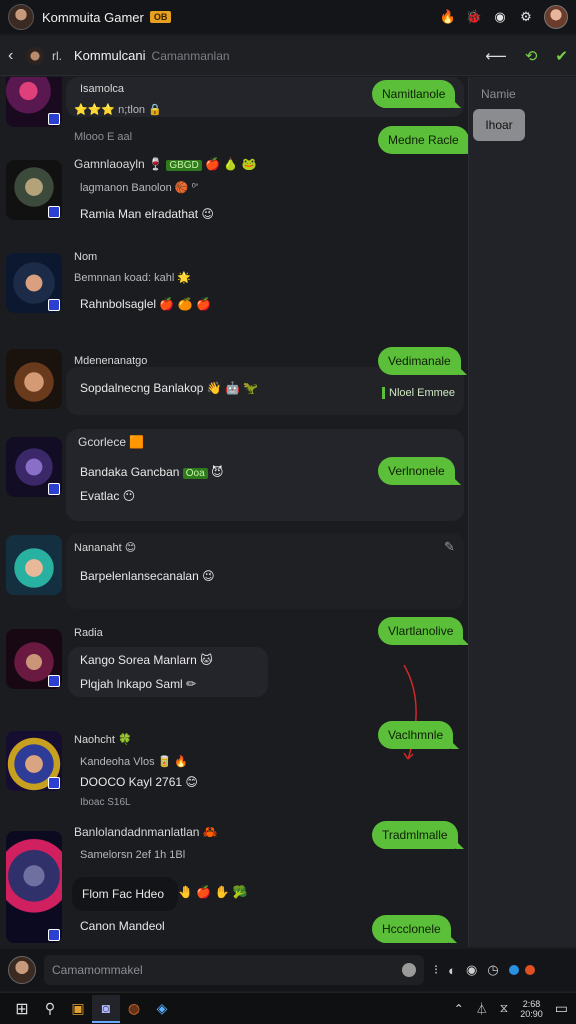 The image size is (576, 1024). Describe the element at coordinates (504, 1008) in the screenshot. I see `speaker-icon: ⧖` at that location.